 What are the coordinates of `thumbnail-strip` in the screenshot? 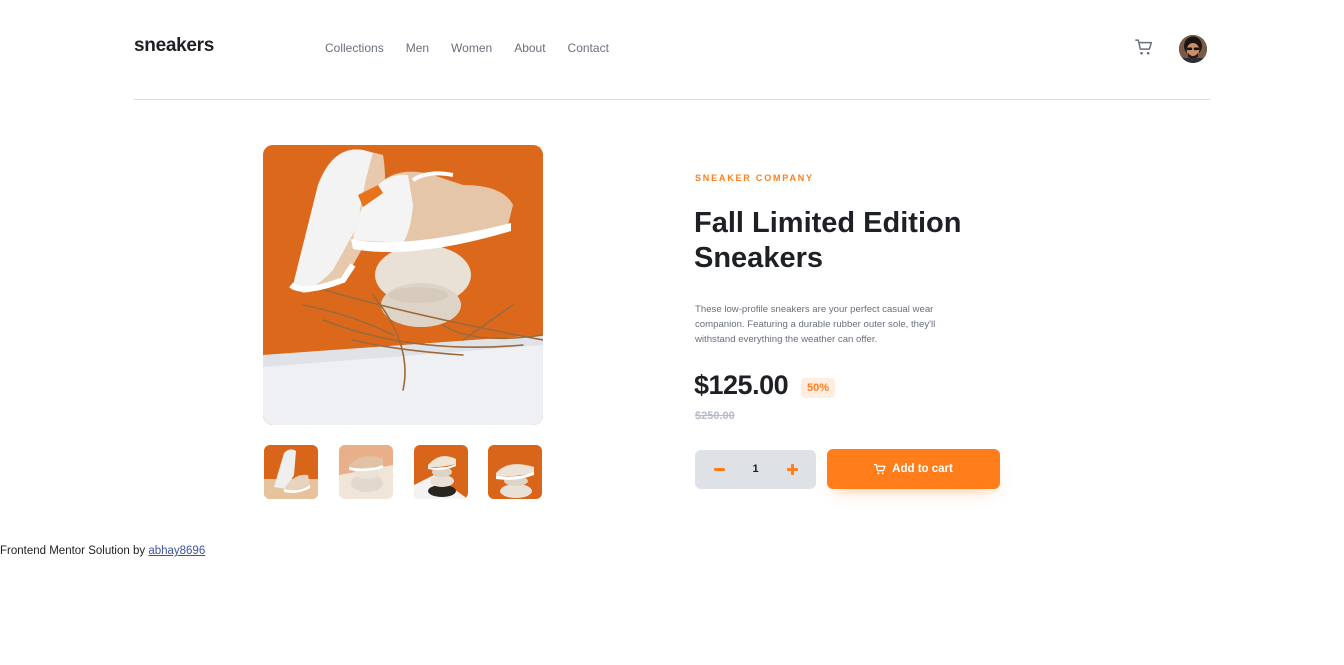 It's located at (404, 472).